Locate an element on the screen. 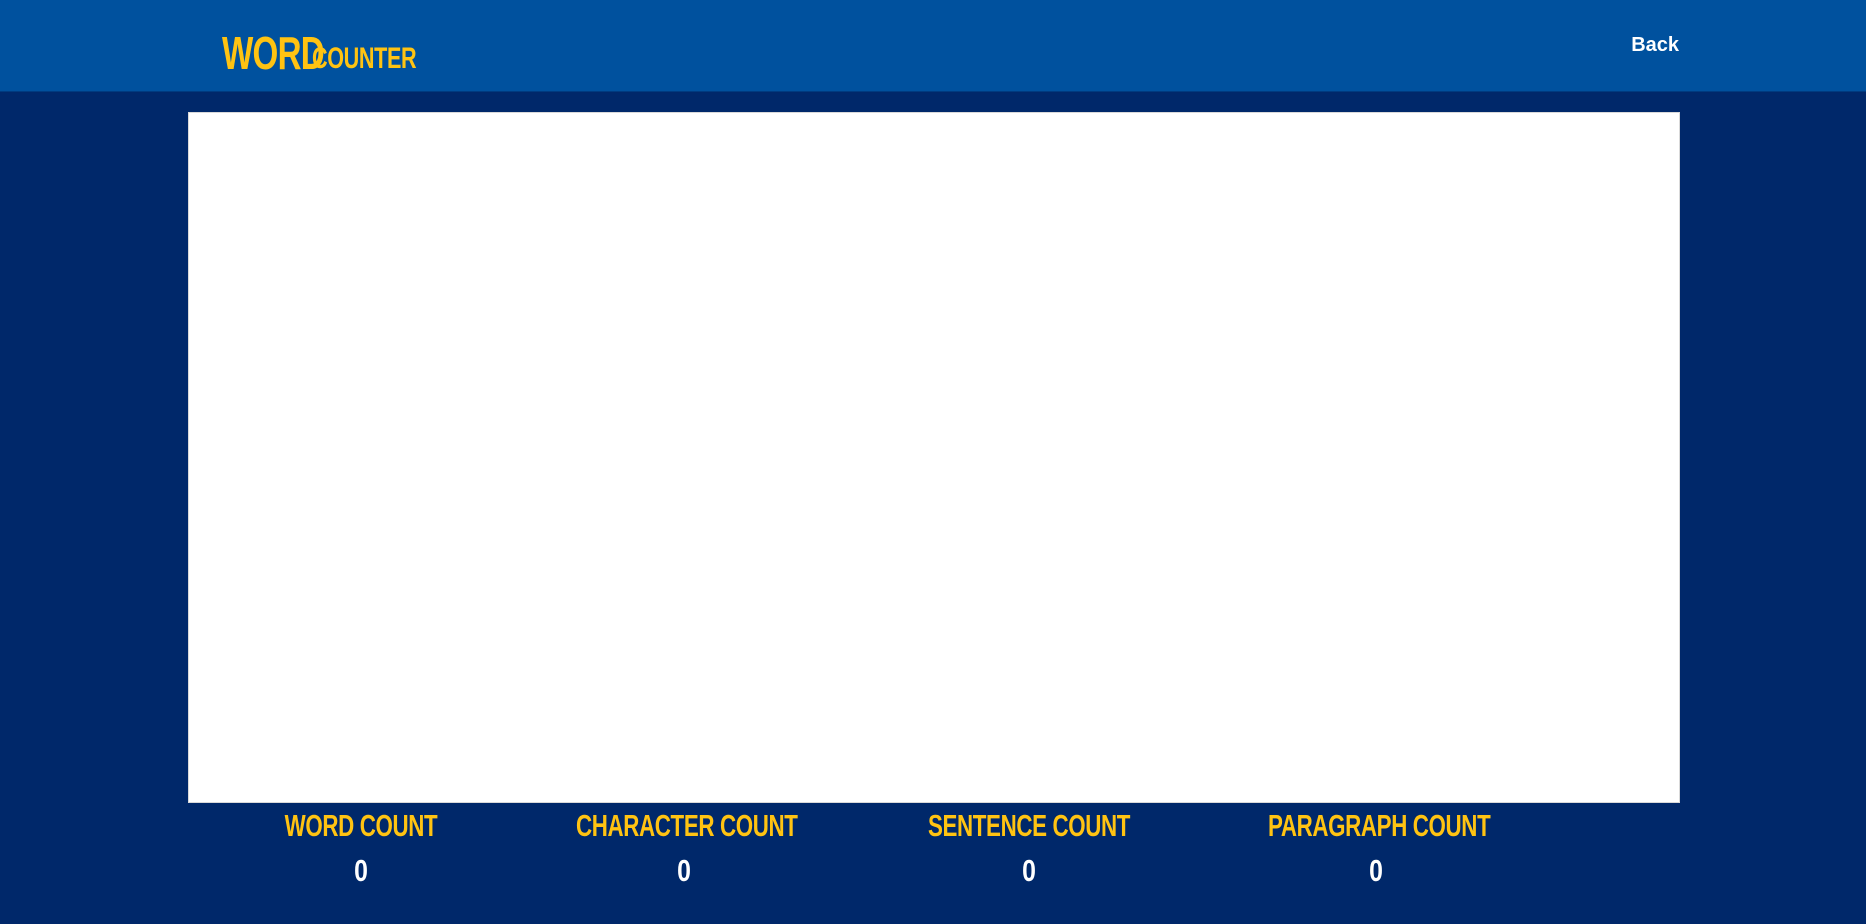 The image size is (1866, 924). top-header: WORD COUNTER Back is located at coordinates (933, 46).